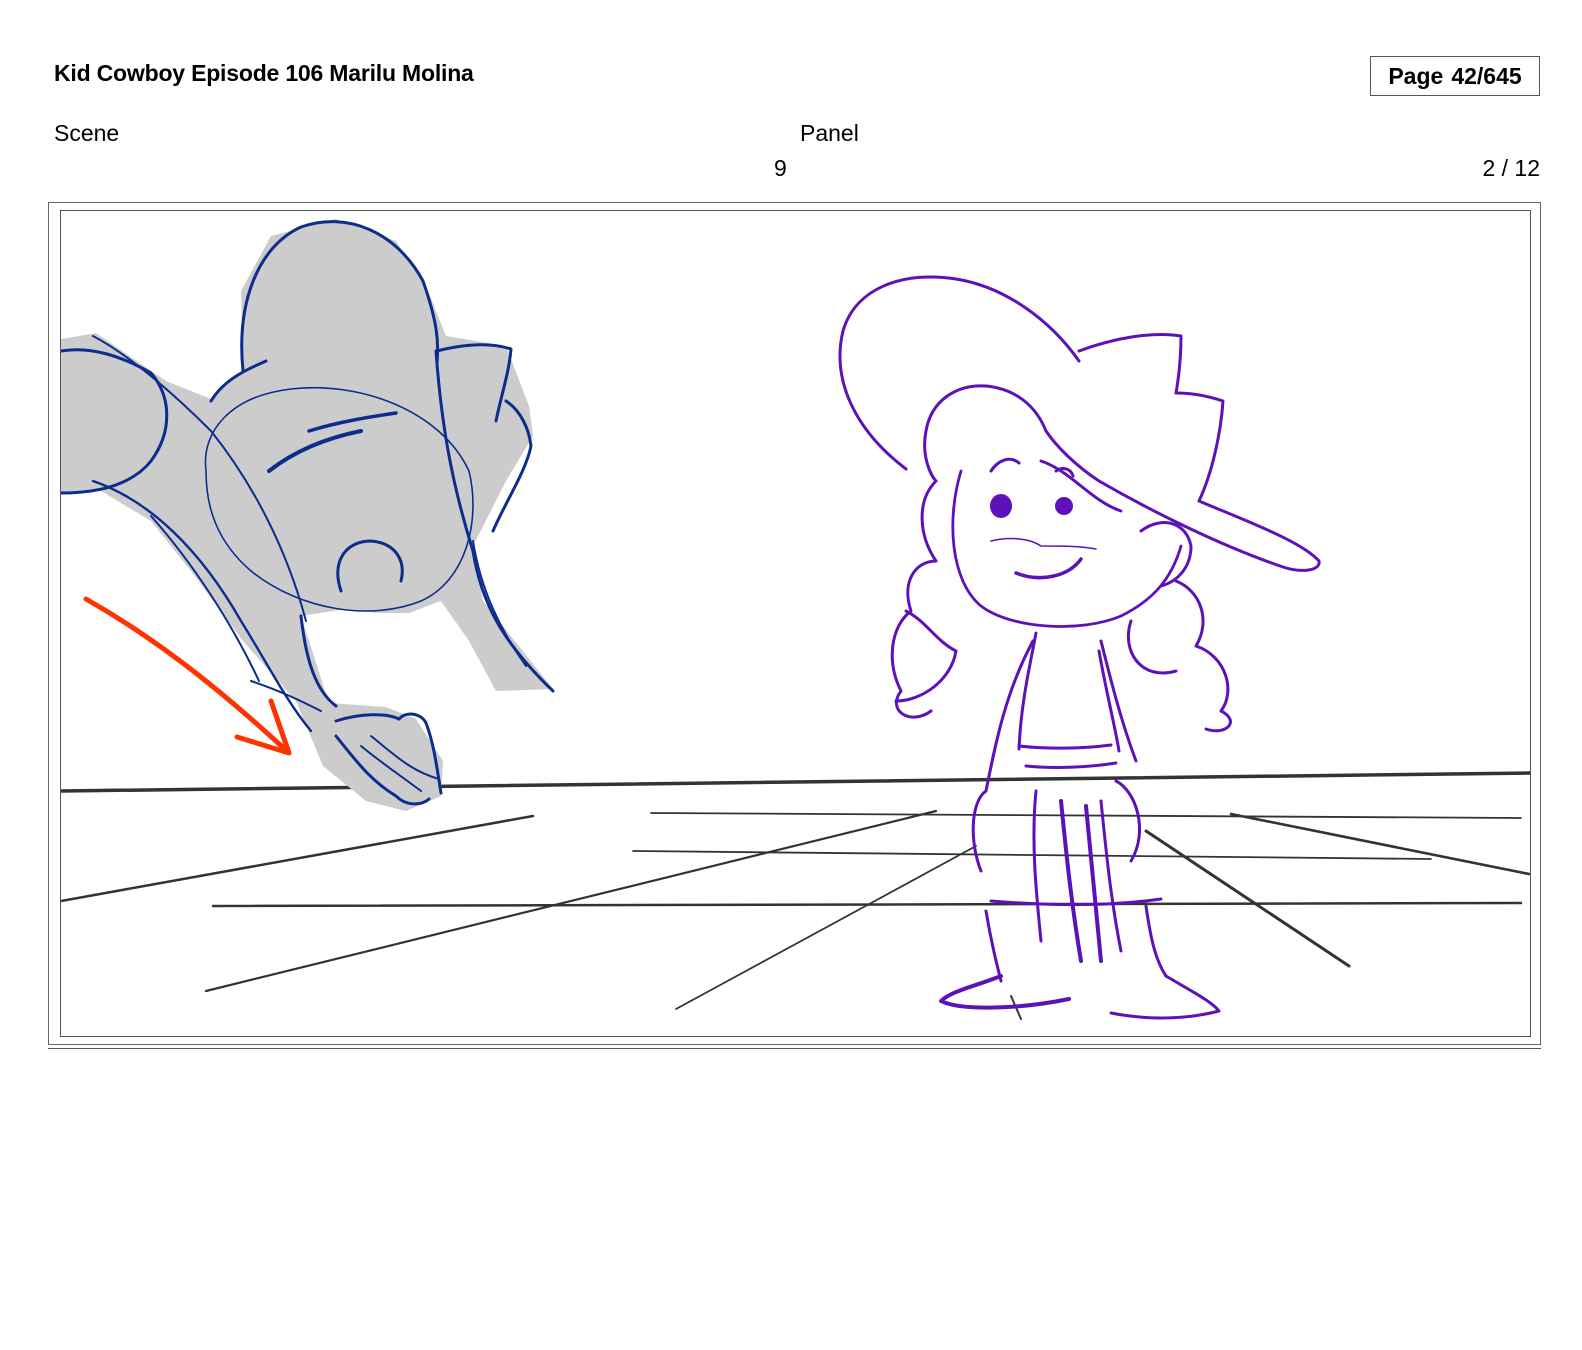 The height and width of the screenshot is (1350, 1582). Describe the element at coordinates (1511, 168) in the screenshot. I see `panel-number: 2 / 12` at that location.